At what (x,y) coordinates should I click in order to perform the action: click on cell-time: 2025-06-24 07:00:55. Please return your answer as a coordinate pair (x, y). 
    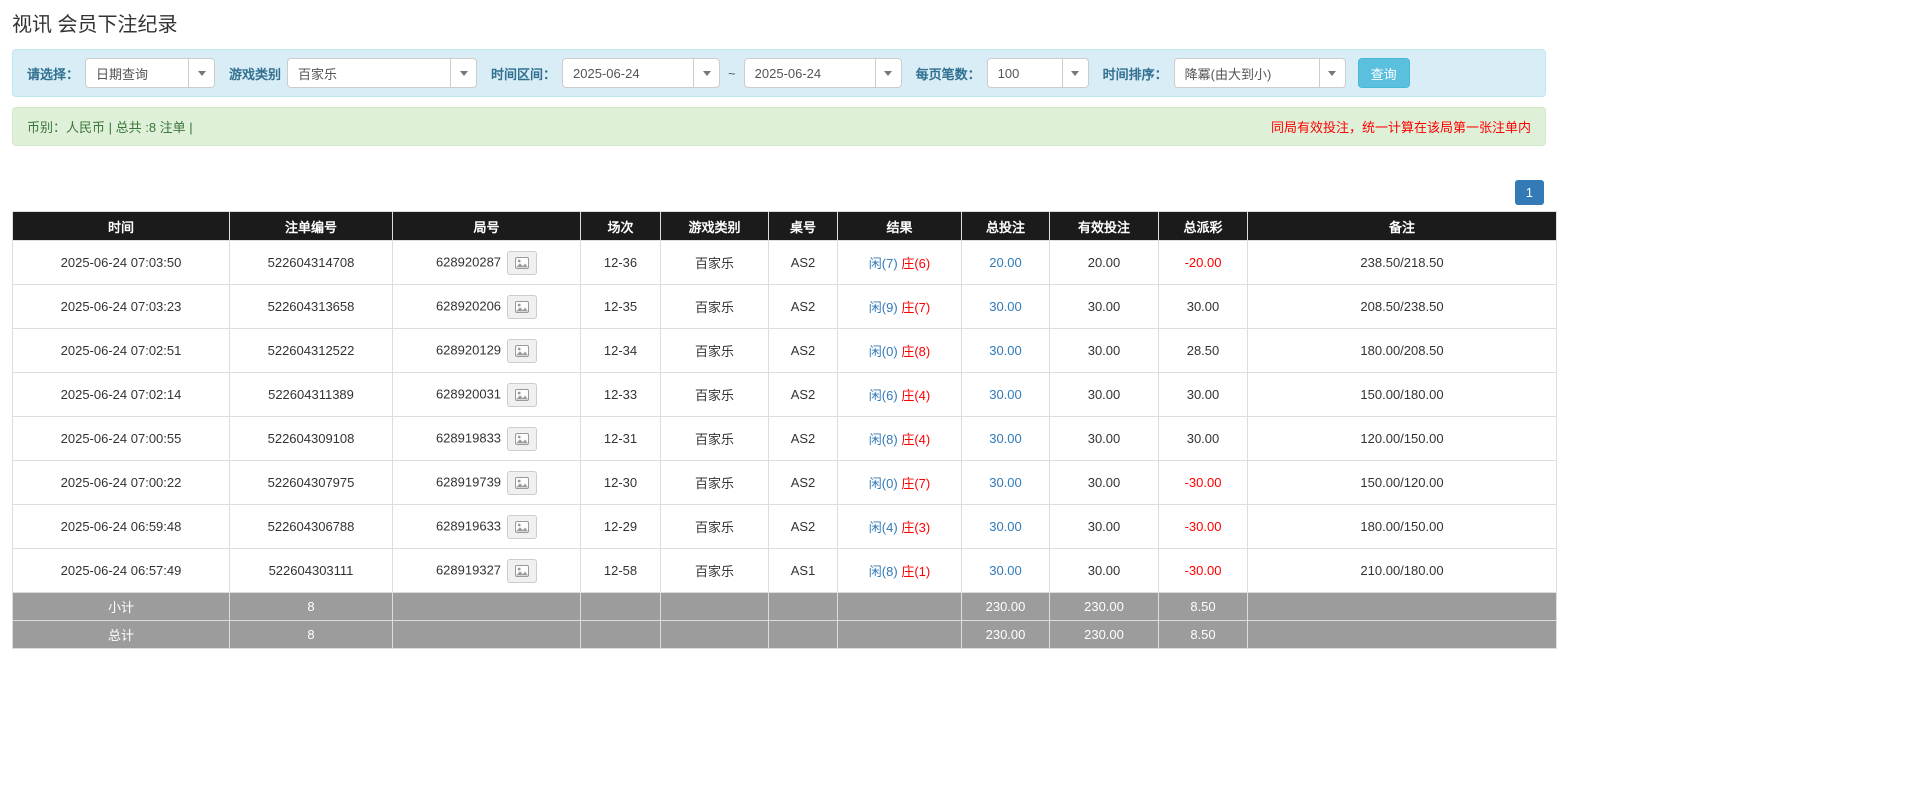
    Looking at the image, I should click on (121, 438).